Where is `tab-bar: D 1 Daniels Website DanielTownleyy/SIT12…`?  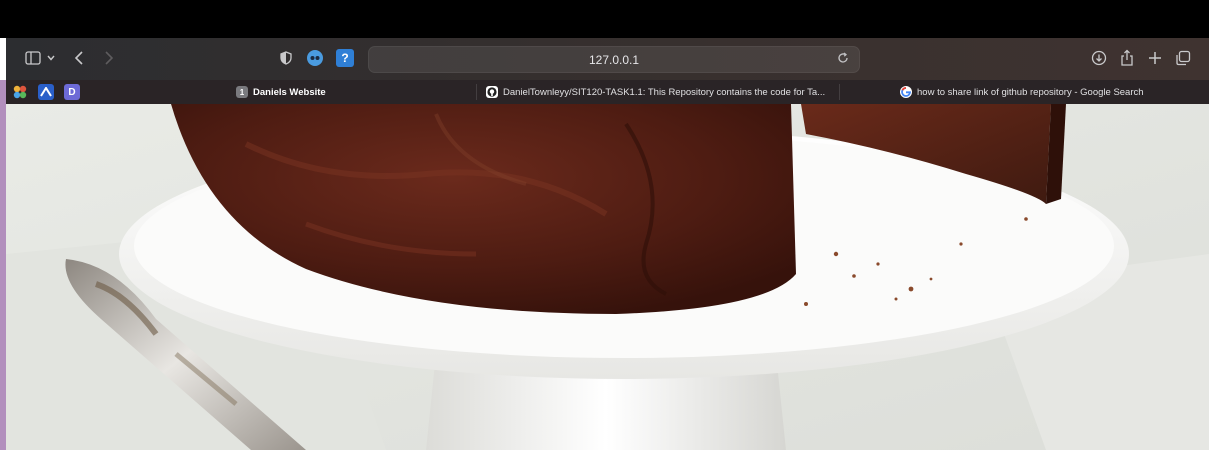 tab-bar: D 1 Daniels Website DanielTownleyy/SIT12… is located at coordinates (607, 92).